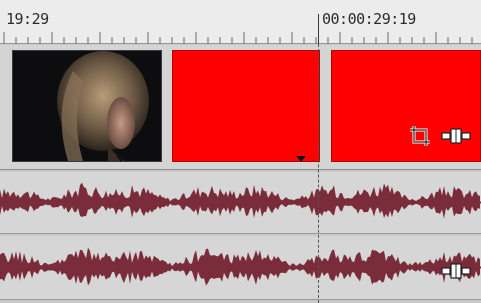 This screenshot has height=303, width=481. I want to click on video-thumbnail-image, so click(87, 106).